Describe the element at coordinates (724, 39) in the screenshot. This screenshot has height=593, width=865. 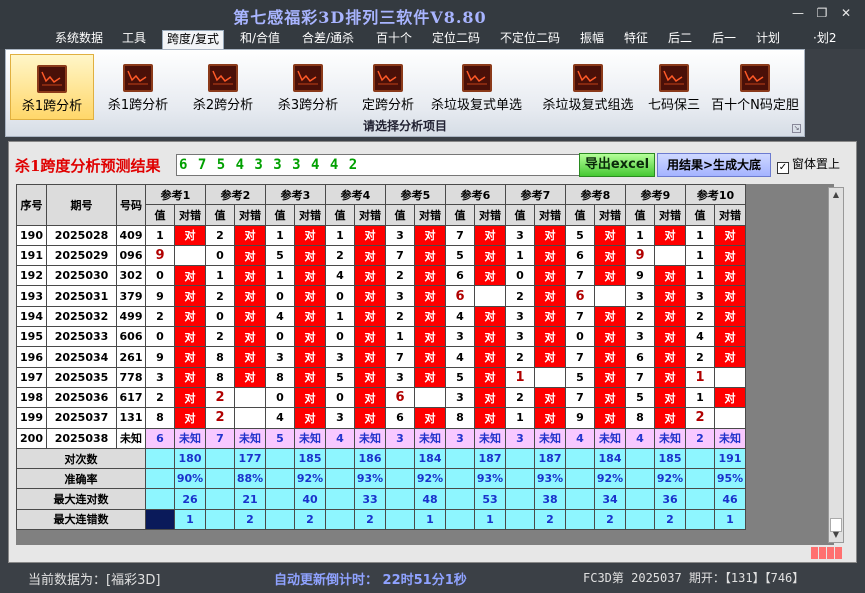
I see `menu-item-11: 后一` at that location.